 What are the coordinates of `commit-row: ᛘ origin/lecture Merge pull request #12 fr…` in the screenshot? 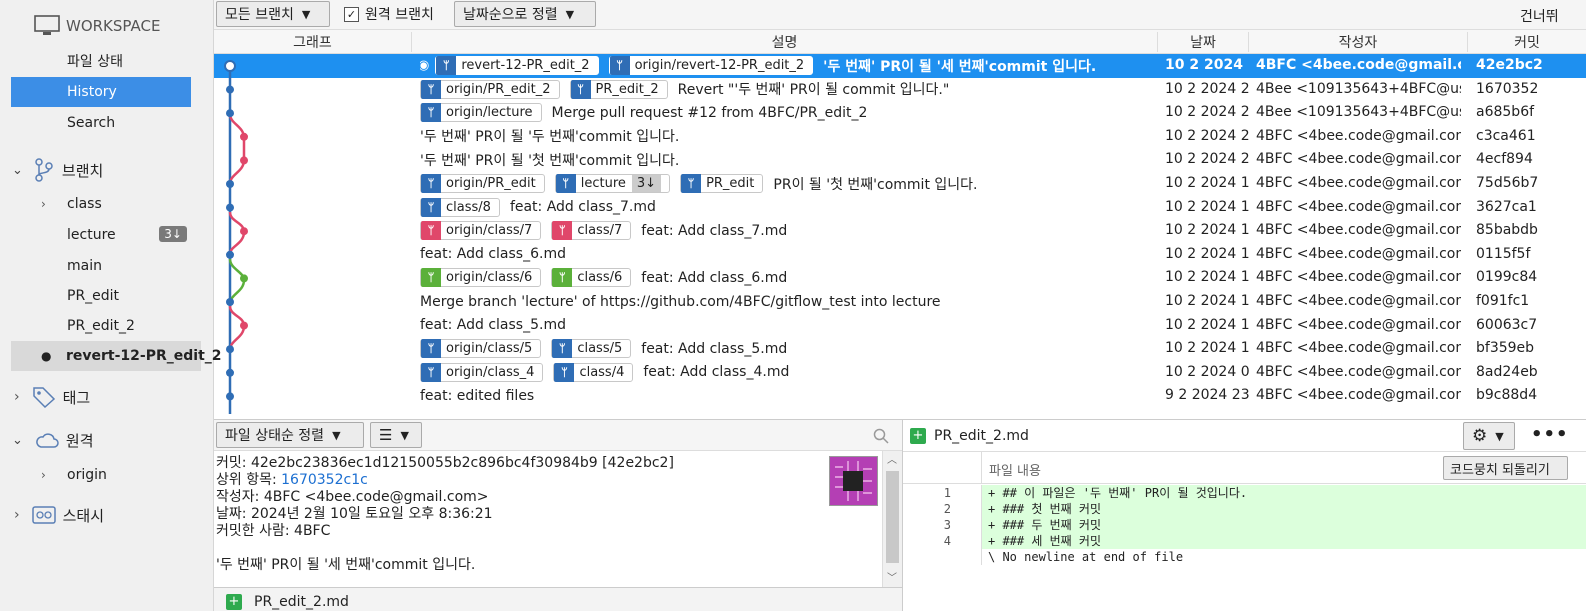 It's located at (900, 113).